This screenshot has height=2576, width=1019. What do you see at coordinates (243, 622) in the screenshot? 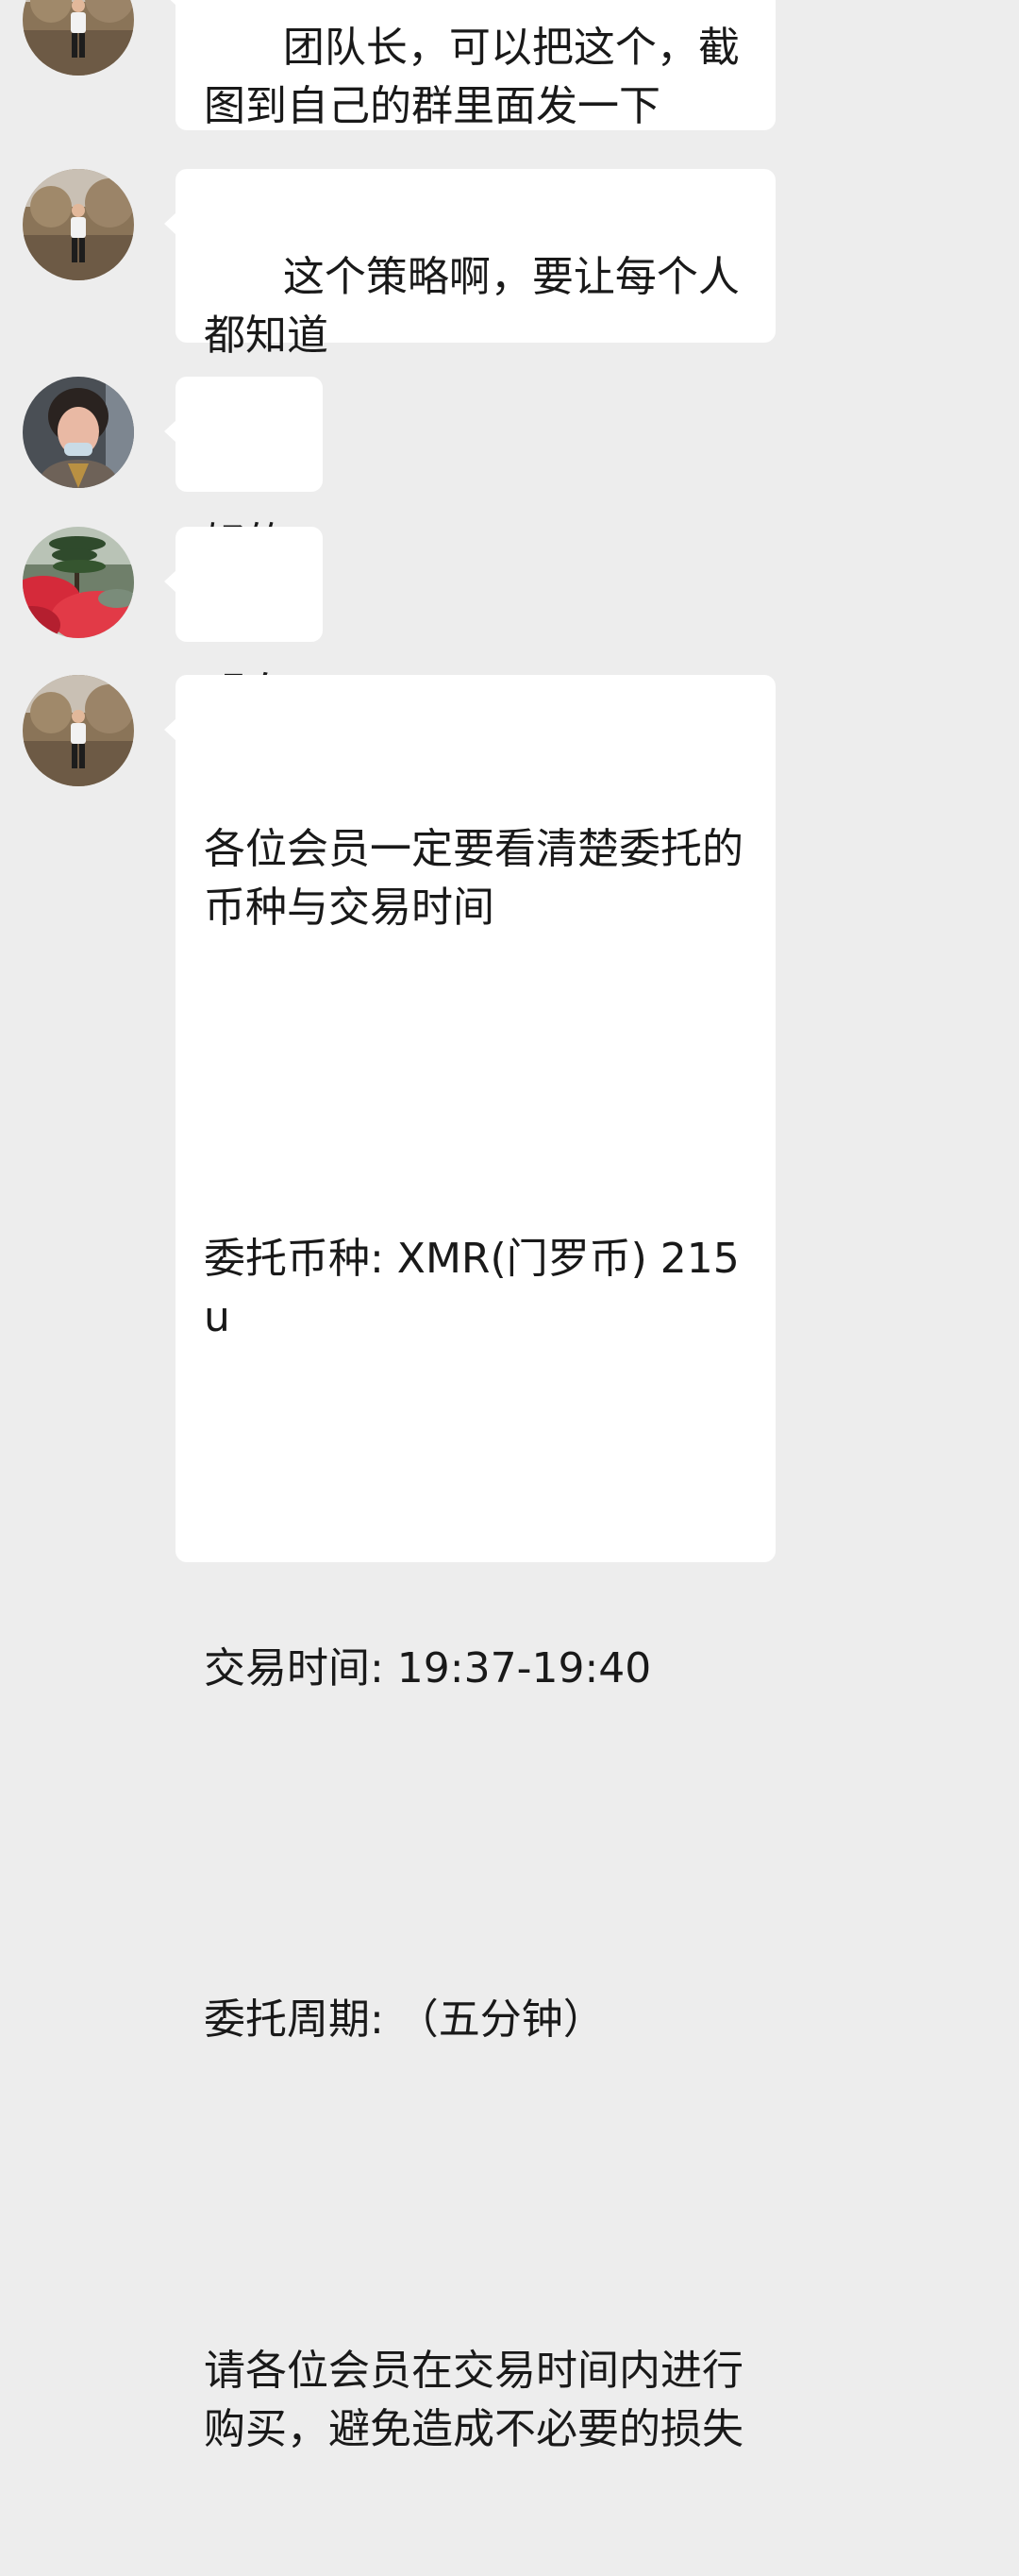
I see `message-bubble: 明白` at bounding box center [243, 622].